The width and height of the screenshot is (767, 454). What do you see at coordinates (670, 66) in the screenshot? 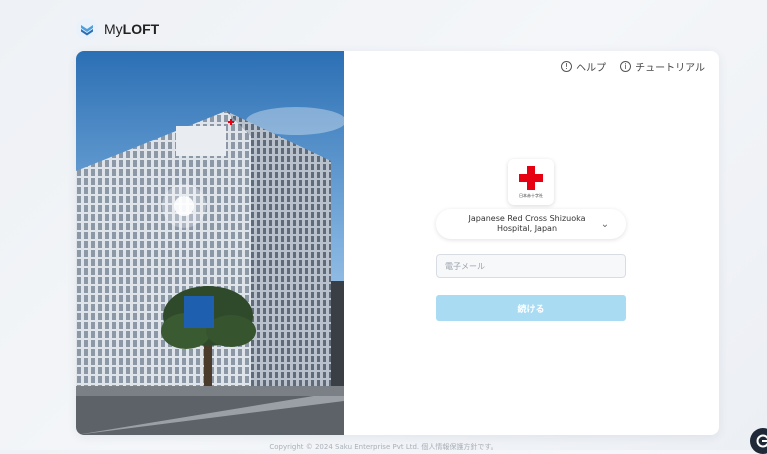
I see `tutorial-label: チュートリアル` at bounding box center [670, 66].